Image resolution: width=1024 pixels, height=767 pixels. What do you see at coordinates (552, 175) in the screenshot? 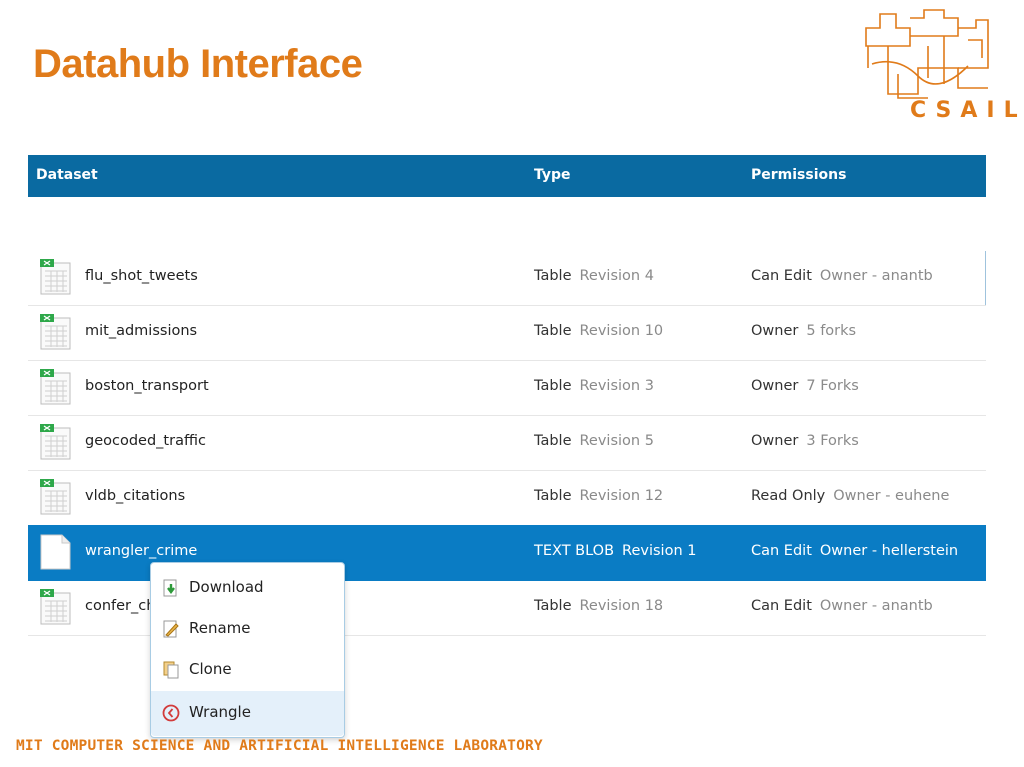
I see `column-header-type: Type` at bounding box center [552, 175].